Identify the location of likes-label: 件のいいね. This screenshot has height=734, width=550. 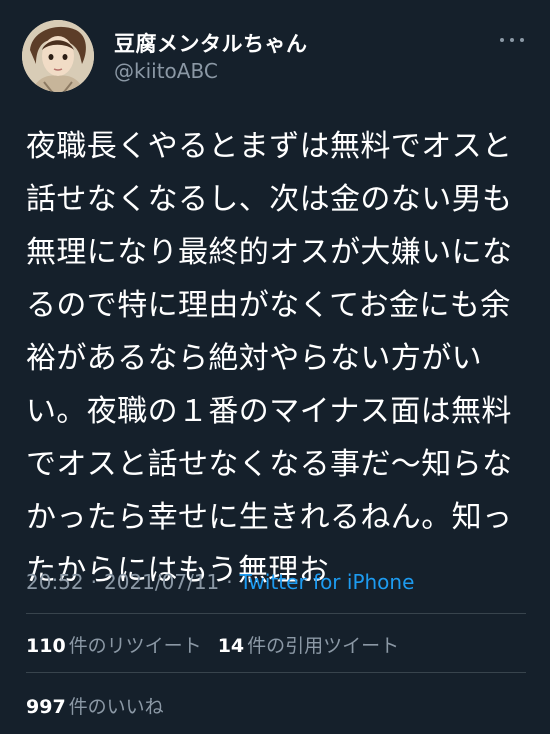
(116, 707).